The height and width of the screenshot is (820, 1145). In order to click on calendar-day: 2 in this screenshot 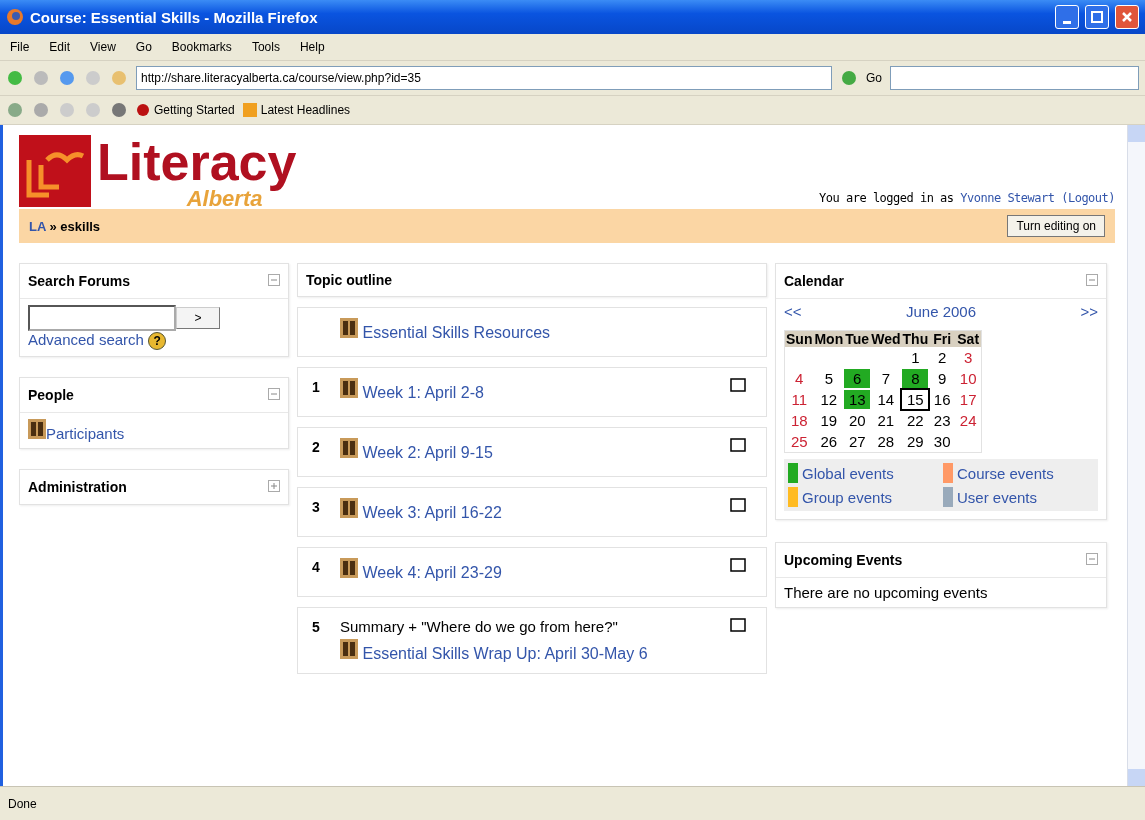, I will do `click(942, 357)`.